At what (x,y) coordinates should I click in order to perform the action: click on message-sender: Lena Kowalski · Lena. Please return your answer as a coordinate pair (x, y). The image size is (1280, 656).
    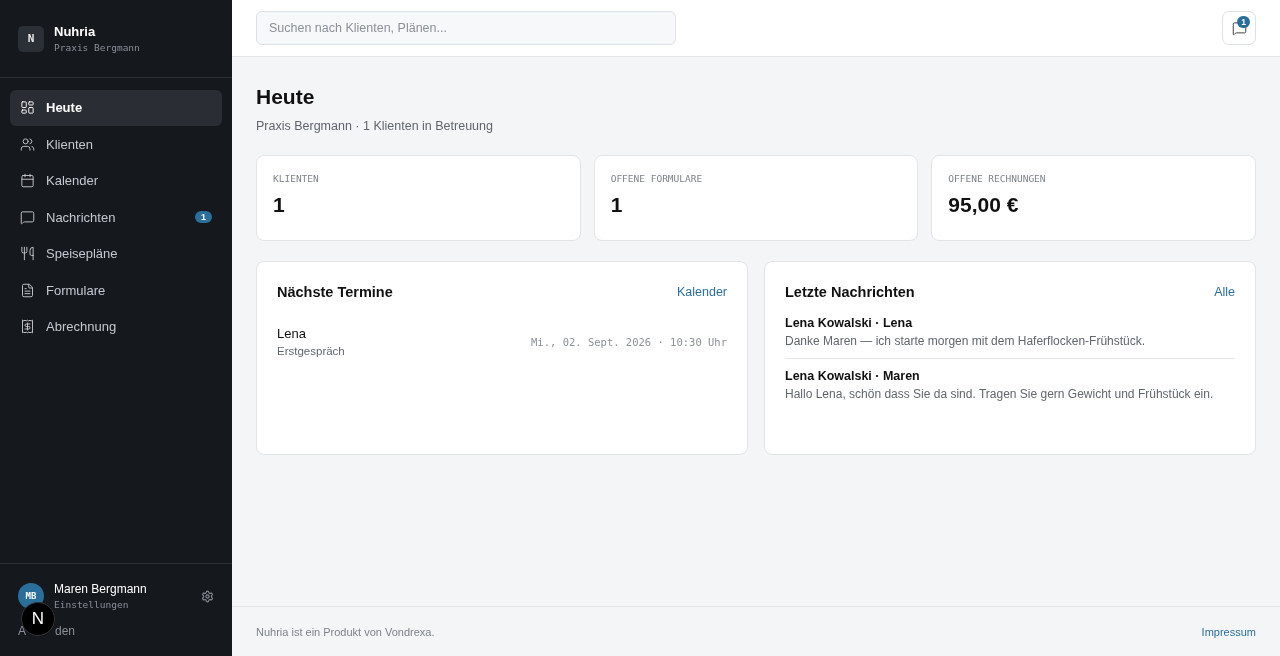
    Looking at the image, I should click on (849, 323).